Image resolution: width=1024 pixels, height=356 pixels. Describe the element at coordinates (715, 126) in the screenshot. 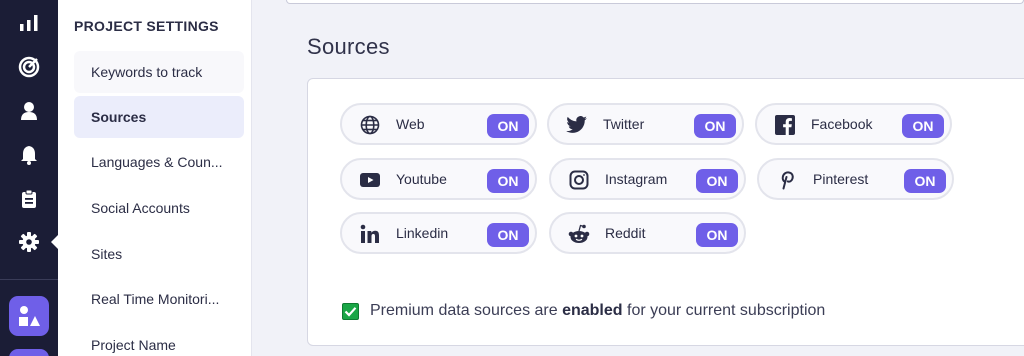

I see `source-toggle-twitter: ON` at that location.